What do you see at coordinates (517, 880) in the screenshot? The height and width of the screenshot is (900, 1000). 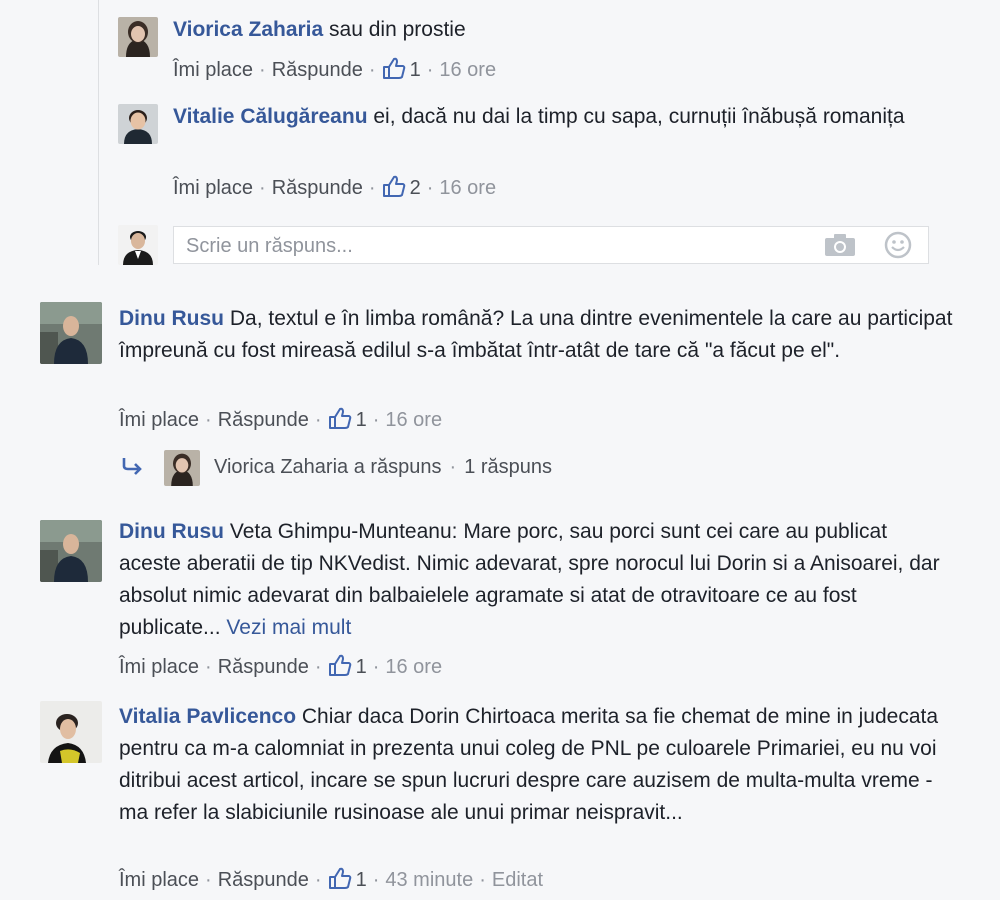 I see `edited-label: Editat` at bounding box center [517, 880].